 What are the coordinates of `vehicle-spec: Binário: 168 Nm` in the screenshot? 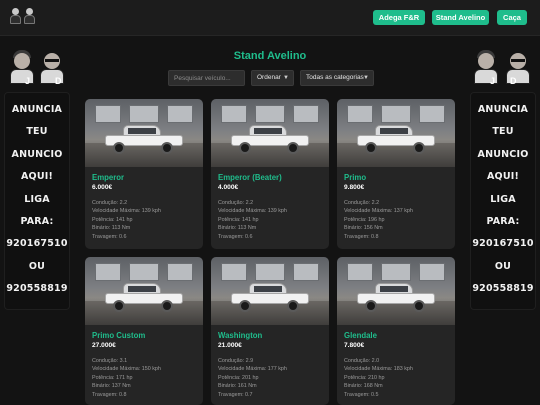 It's located at (363, 386).